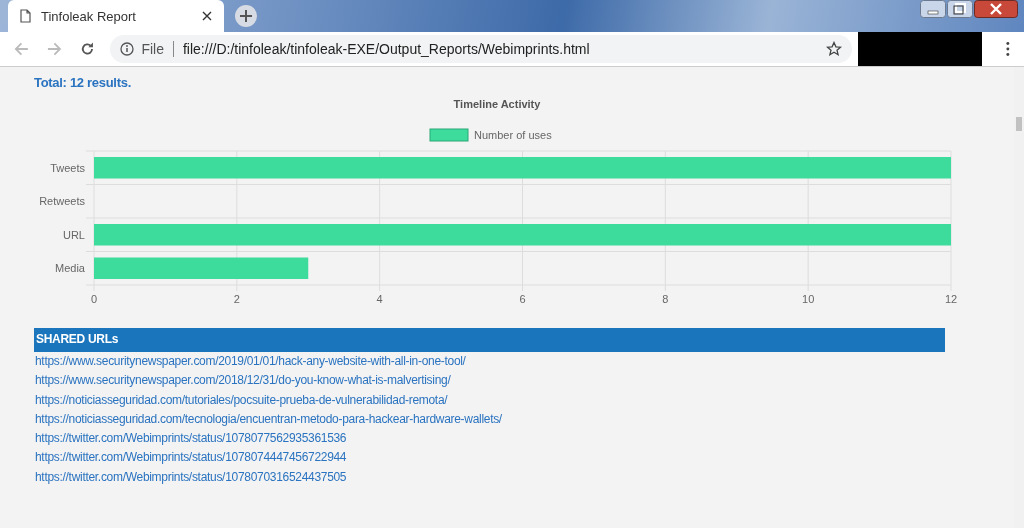 This screenshot has height=528, width=1024. Describe the element at coordinates (83, 82) in the screenshot. I see `total-results: Total: 12 results.` at that location.